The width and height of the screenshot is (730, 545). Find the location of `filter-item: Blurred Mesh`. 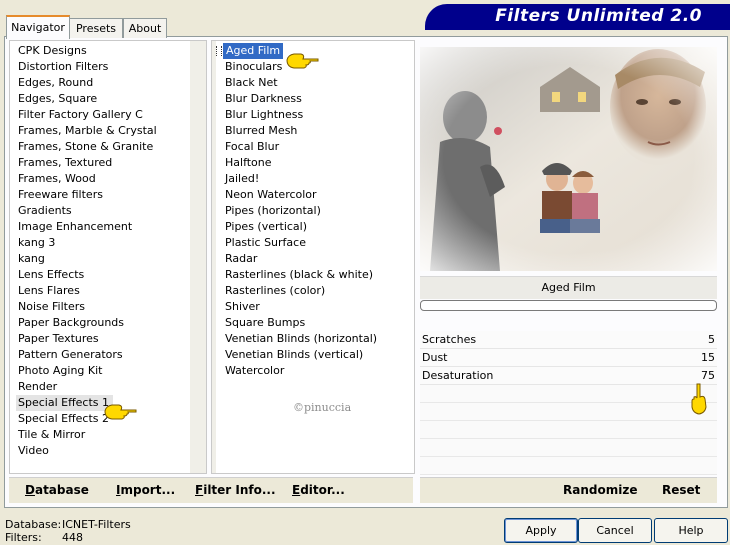

filter-item: Blurred Mesh is located at coordinates (300, 131).